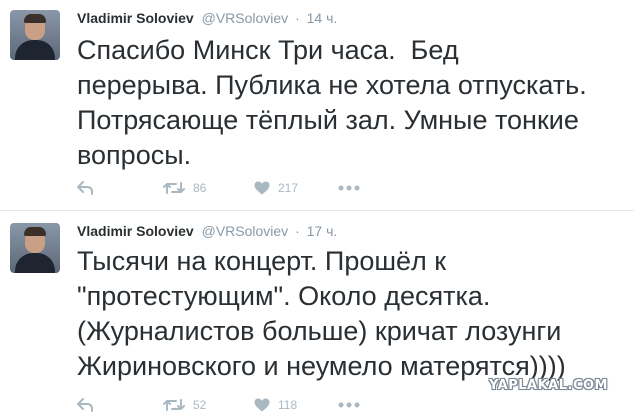 The width and height of the screenshot is (634, 419). What do you see at coordinates (200, 405) in the screenshot?
I see `retweet-count: 52` at bounding box center [200, 405].